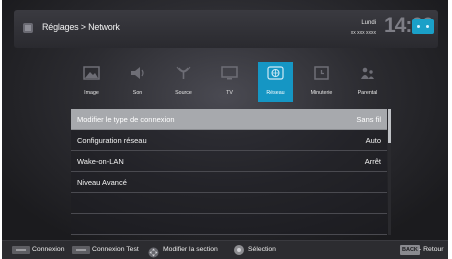 The width and height of the screenshot is (452, 259). I want to click on setting-label: Wake-on-LAN, so click(100, 161).